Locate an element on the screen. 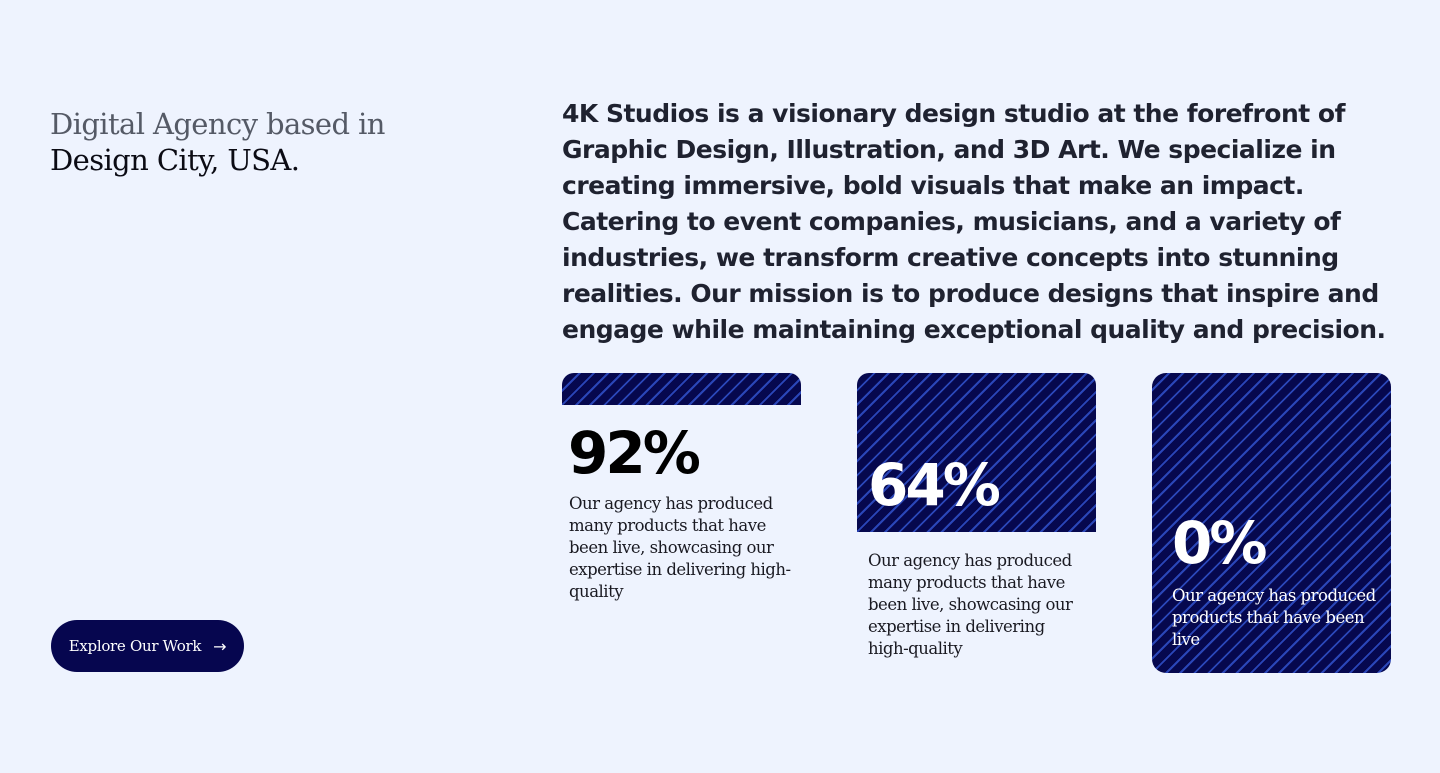 The image size is (1440, 773). arrow-right-icon: → is located at coordinates (220, 646).